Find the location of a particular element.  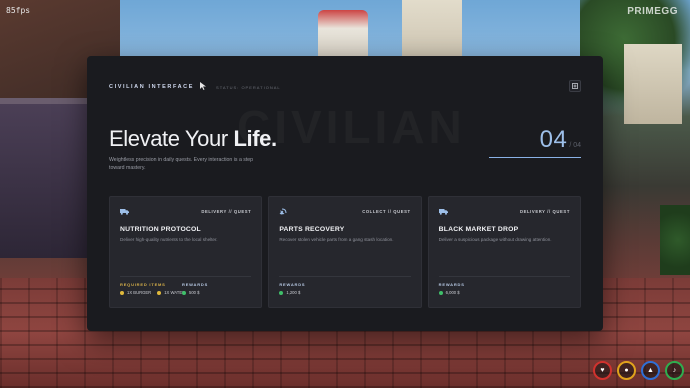

hunger-ring-icon: ● is located at coordinates (626, 370).